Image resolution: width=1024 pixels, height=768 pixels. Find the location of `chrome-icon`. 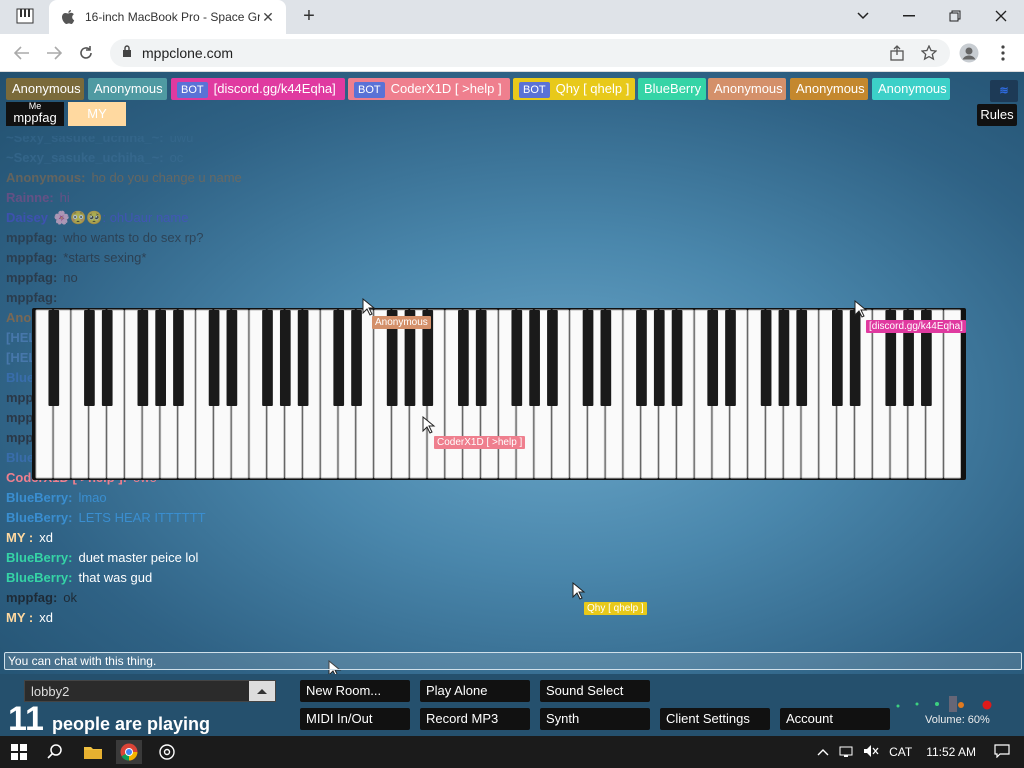

chrome-icon is located at coordinates (129, 752).